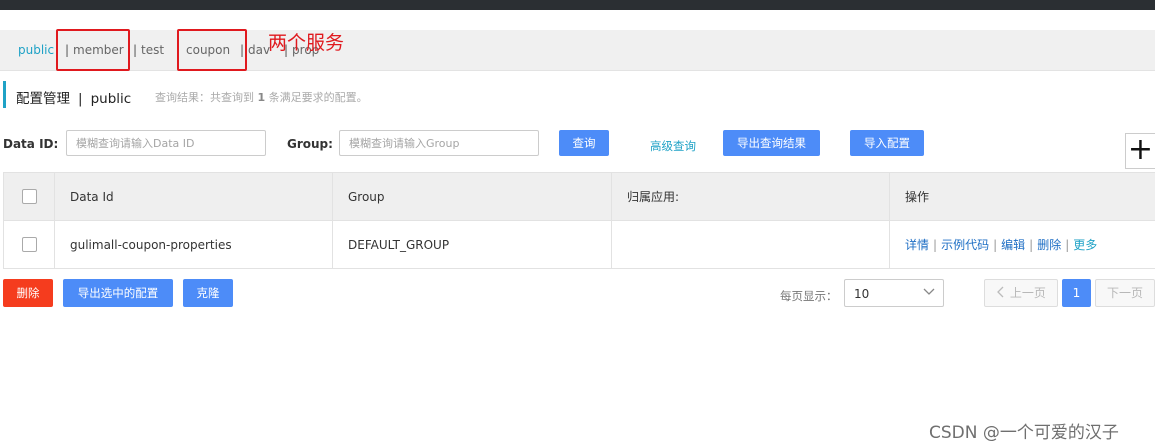 This screenshot has height=448, width=1155. What do you see at coordinates (261, 97) in the screenshot?
I see `query-result-info: 查询结果：共查询到 1 条满足要求的配置。` at bounding box center [261, 97].